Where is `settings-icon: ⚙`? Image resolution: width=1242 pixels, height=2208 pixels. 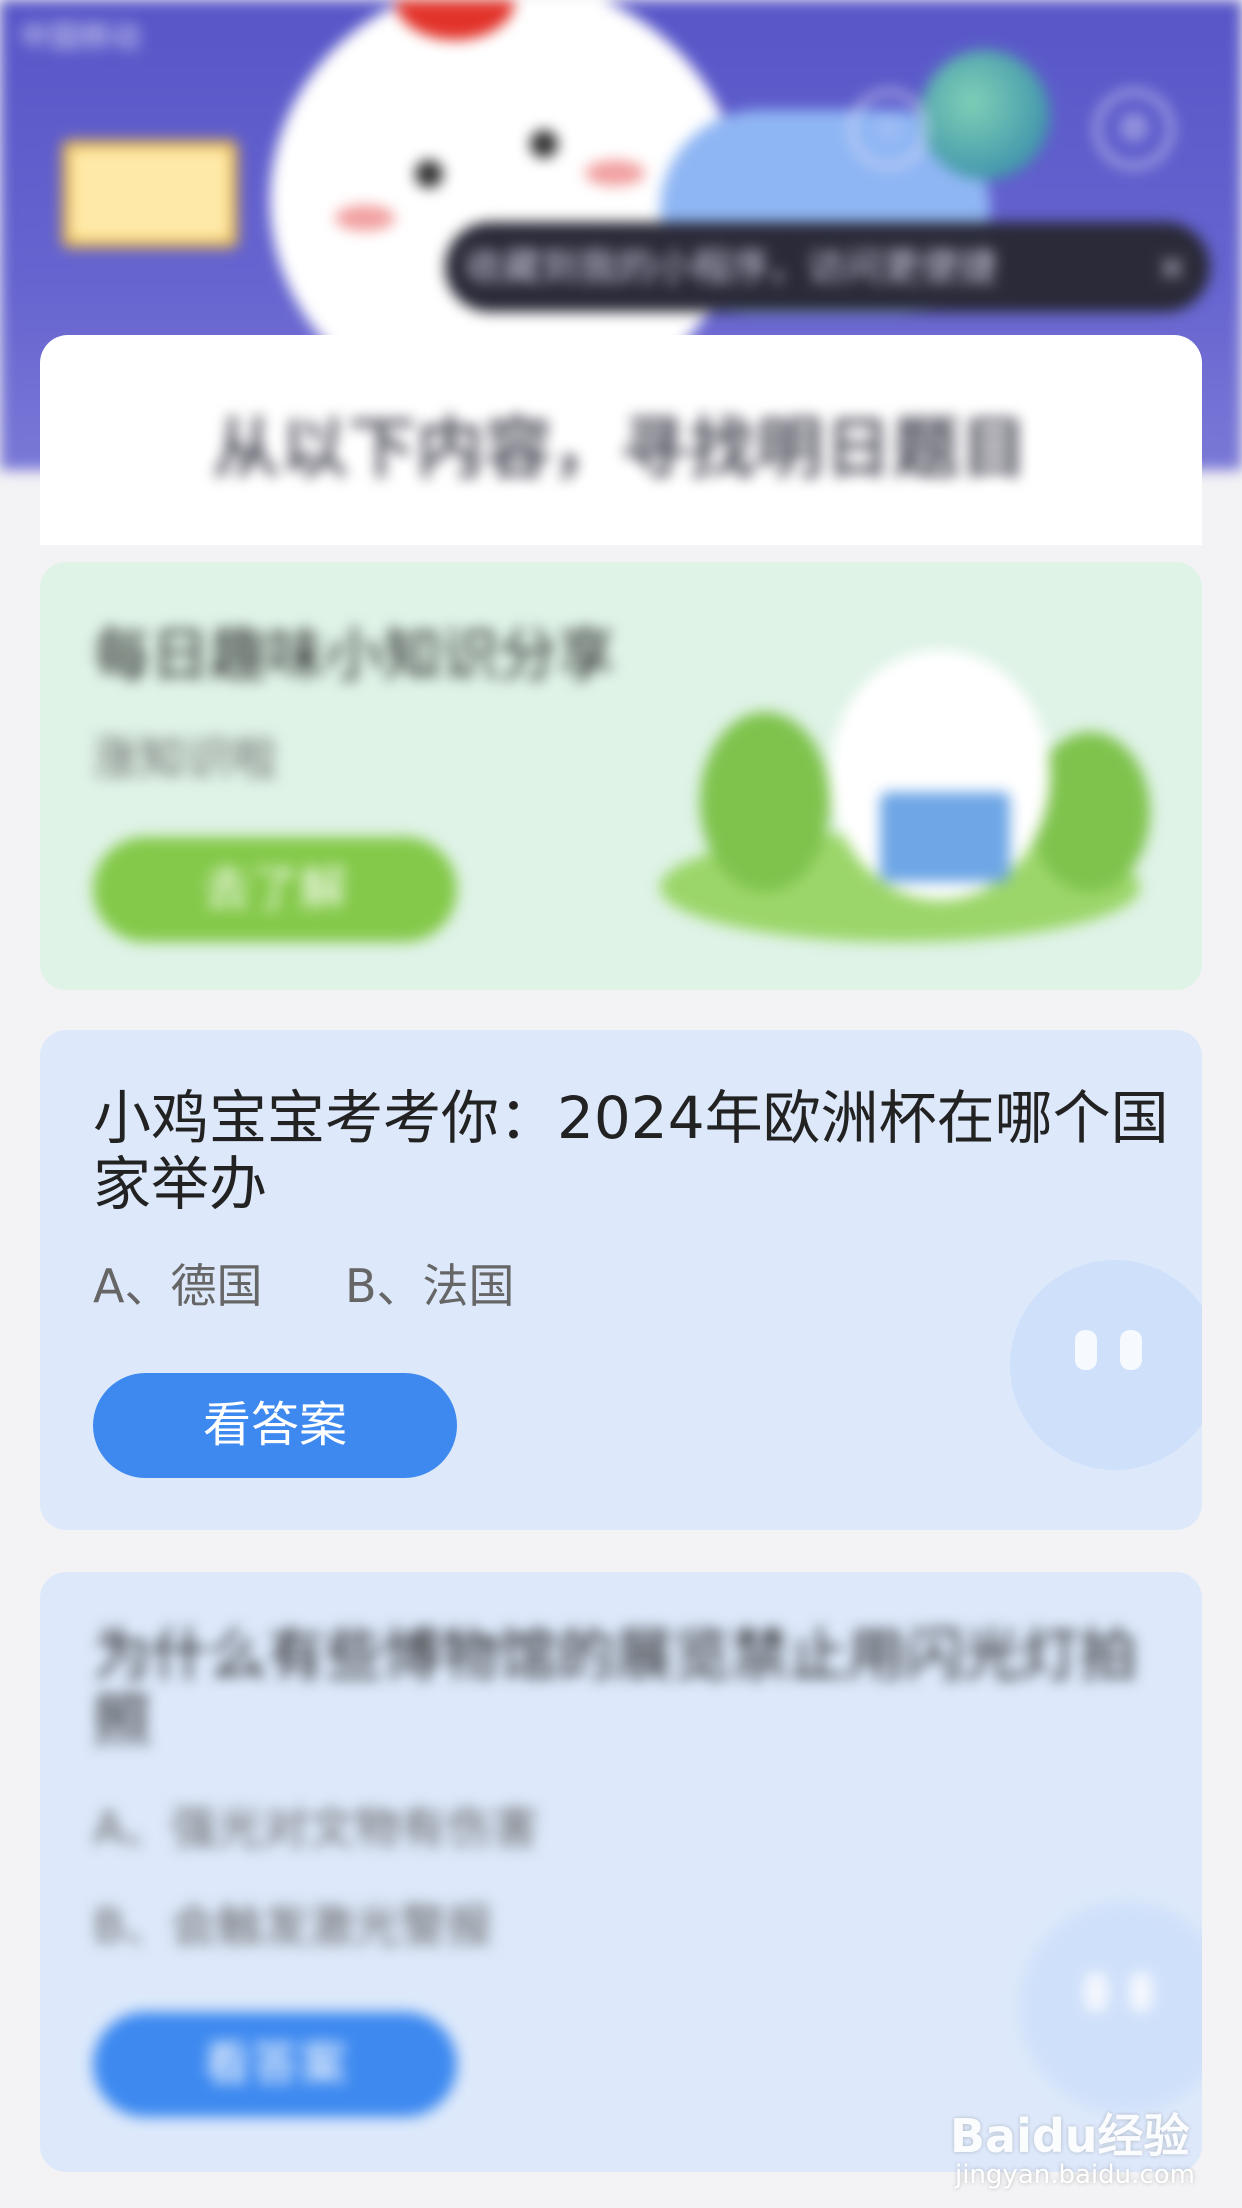 settings-icon: ⚙ is located at coordinates (1134, 129).